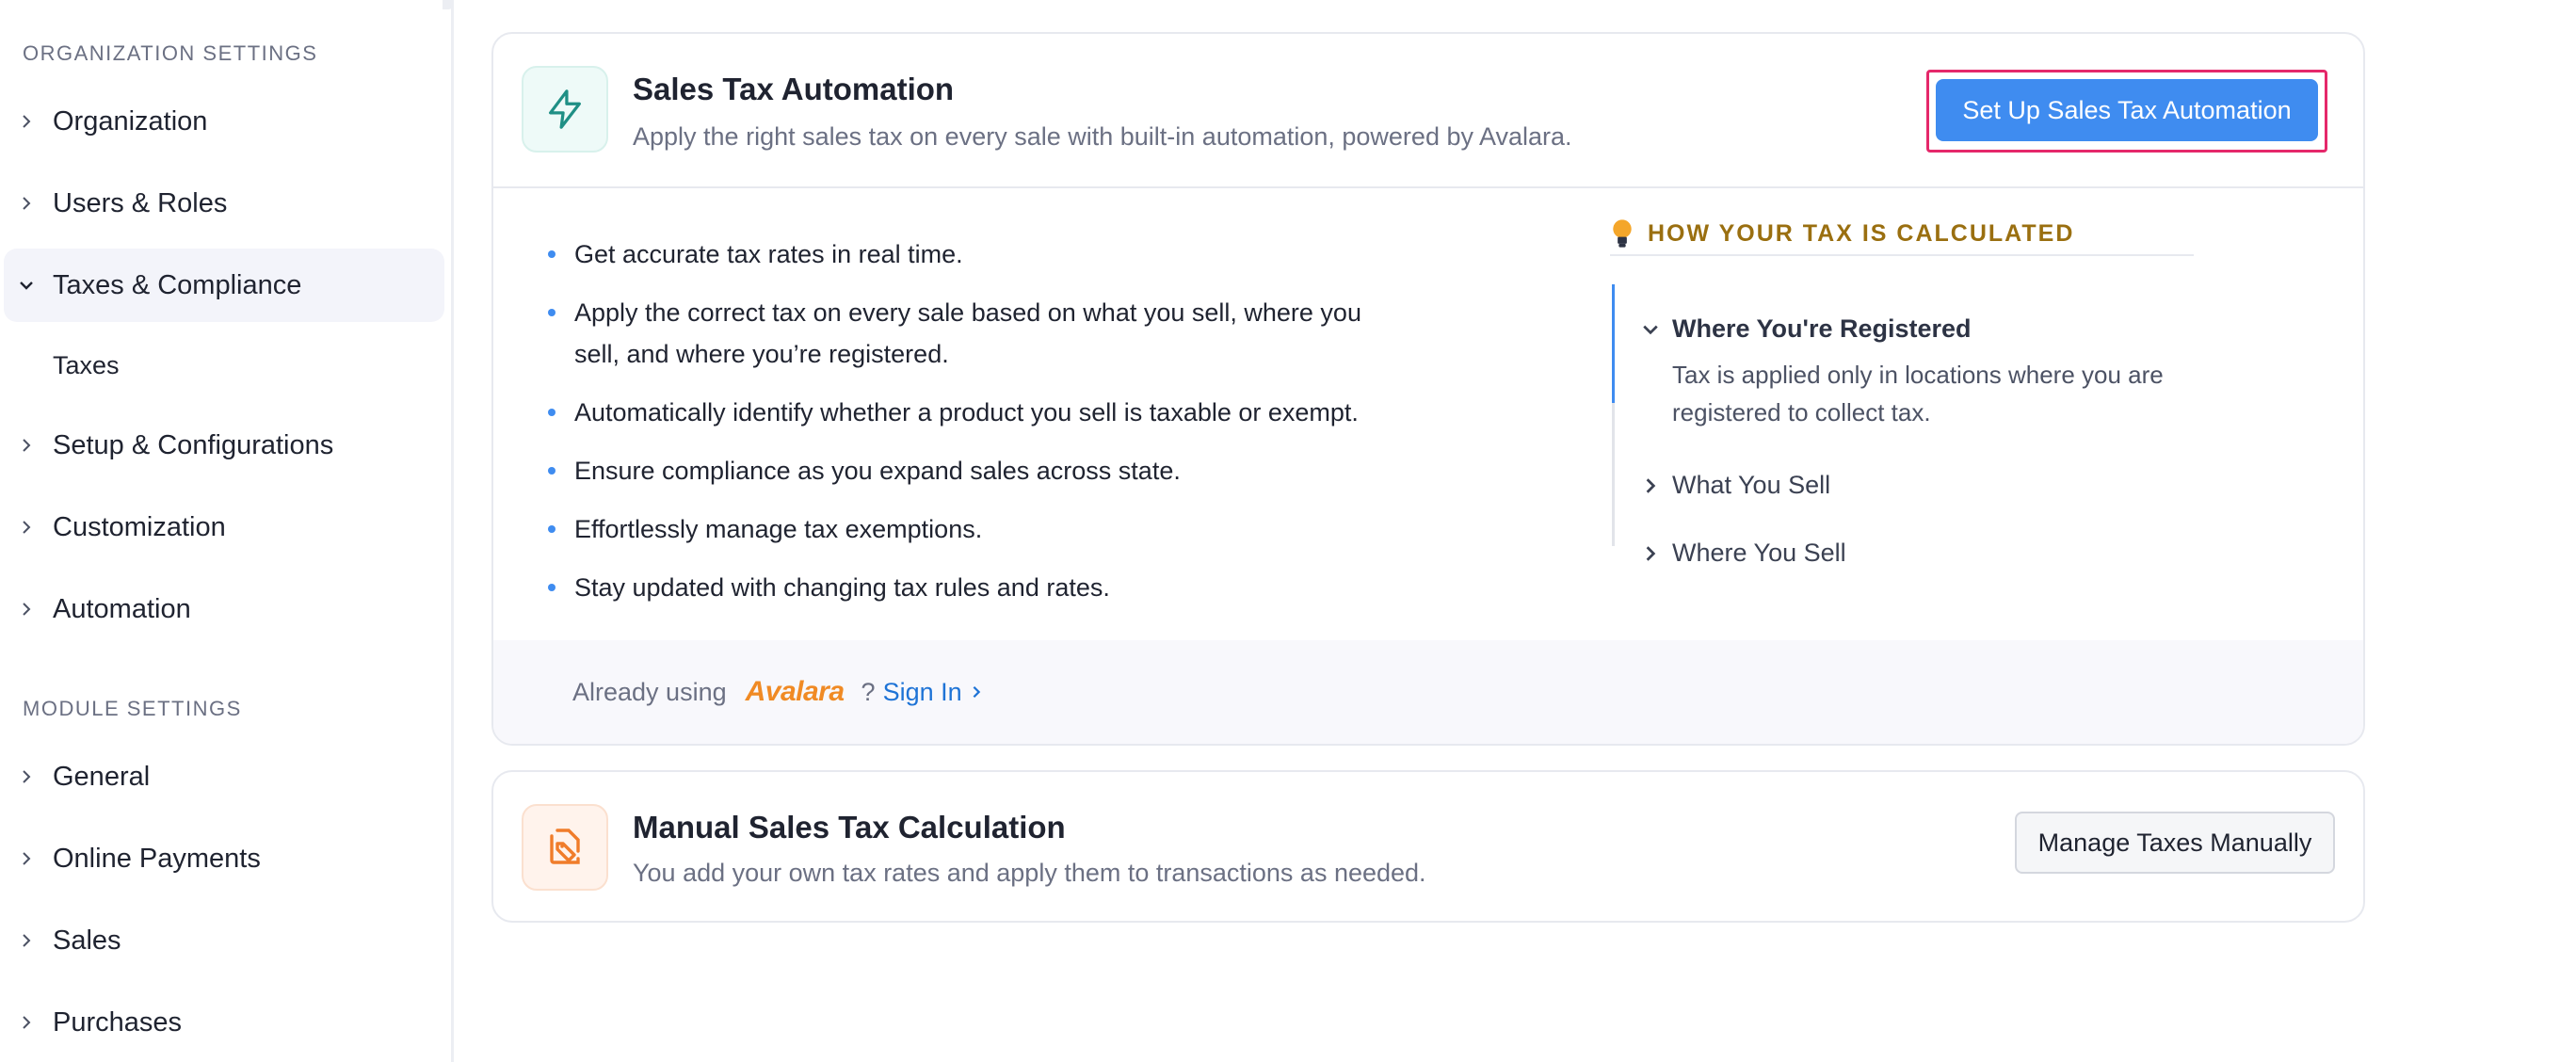  I want to click on sidebar-item-users-roles: Users & Roles, so click(222, 203).